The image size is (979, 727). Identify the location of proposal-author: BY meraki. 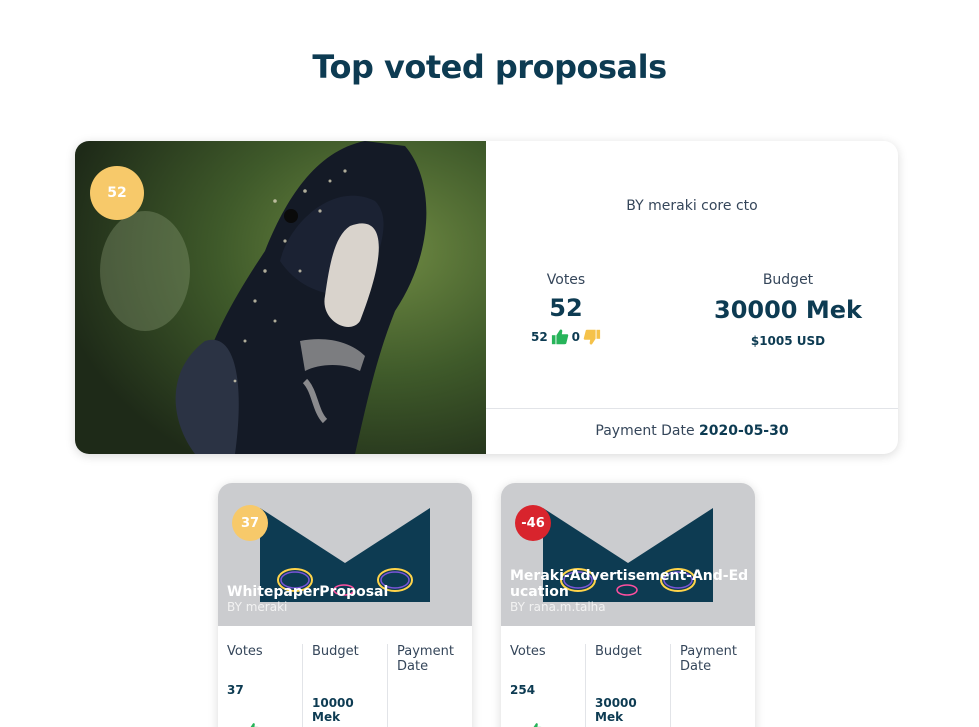
(257, 607).